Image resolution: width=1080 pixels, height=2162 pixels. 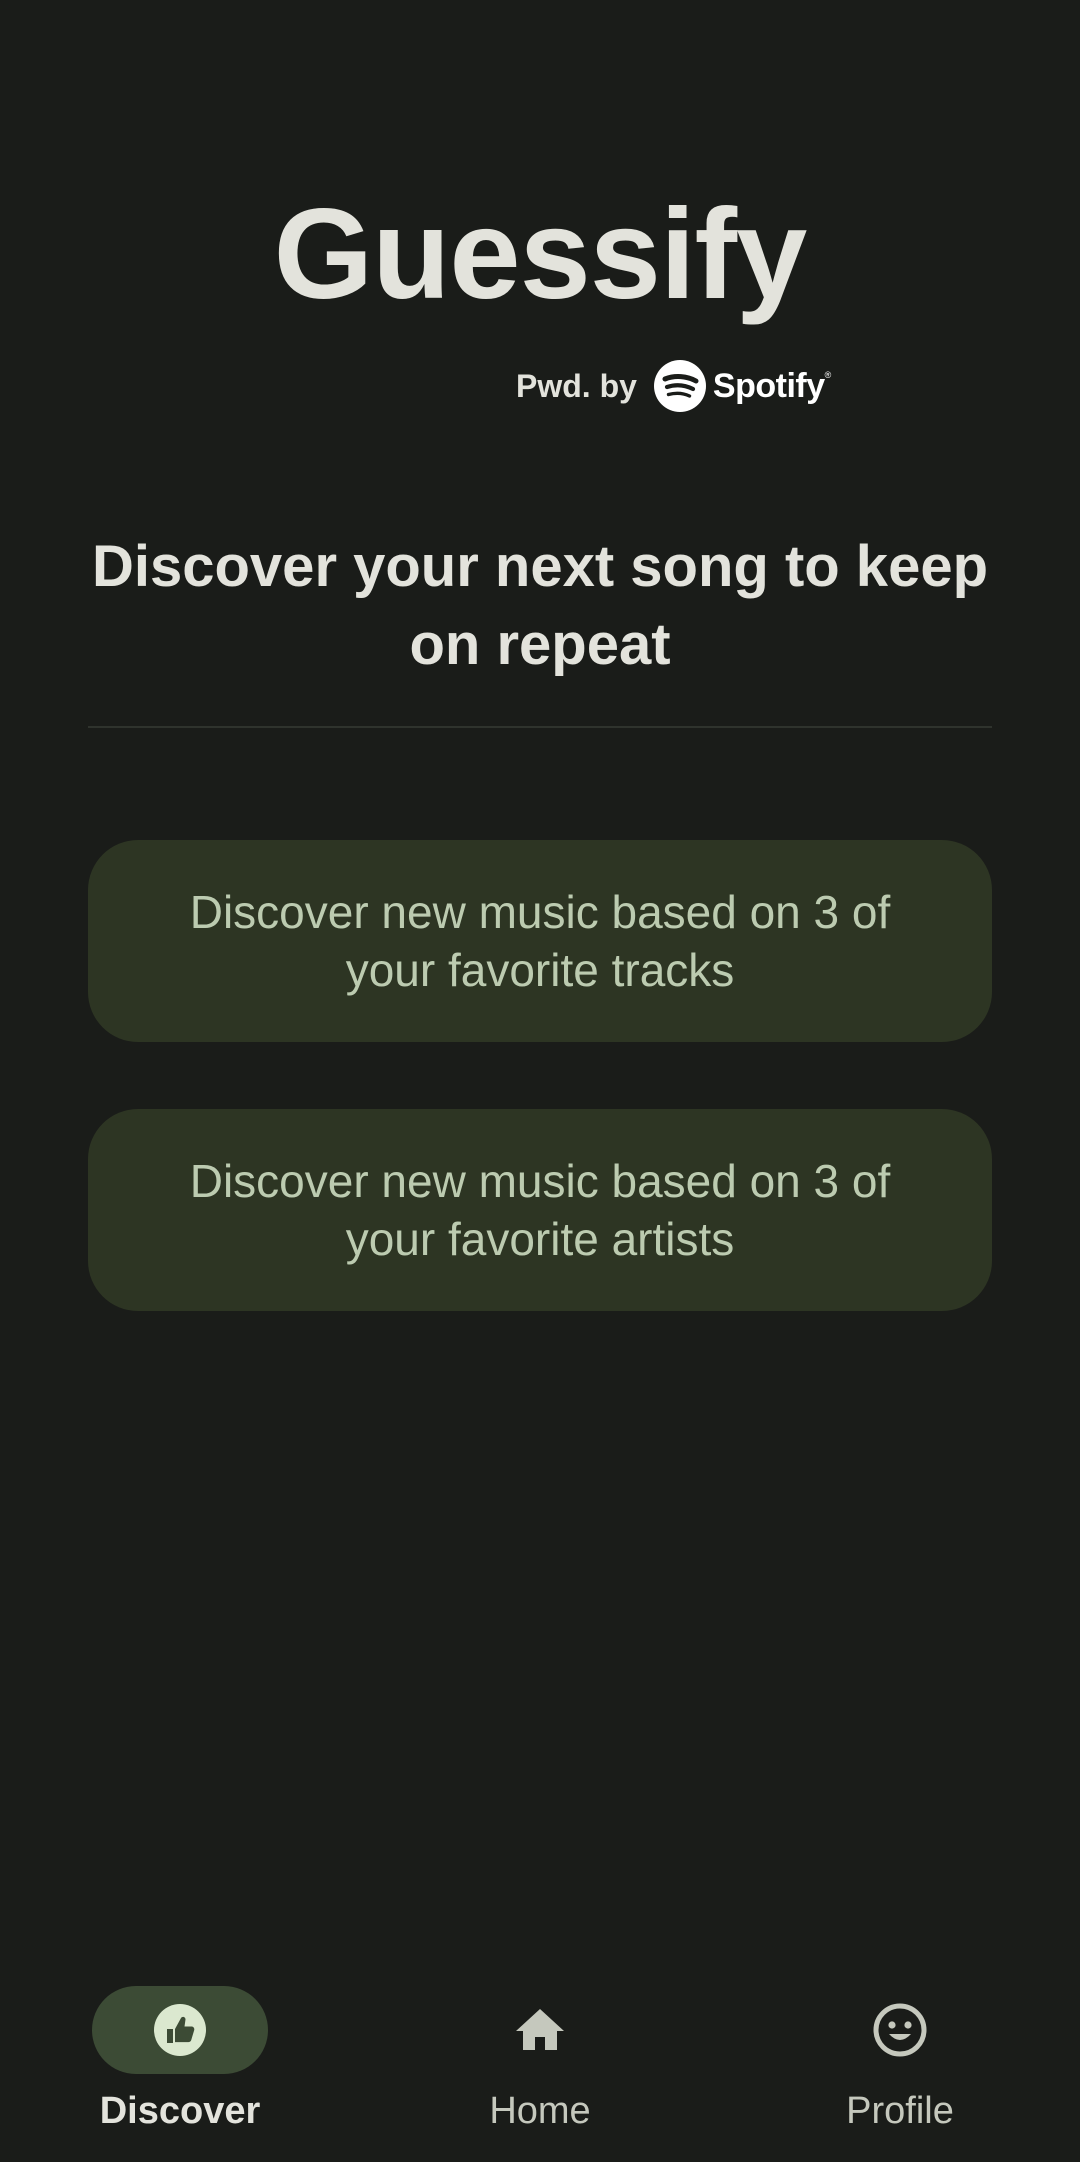 I want to click on nav-label-profile: Profile, so click(x=900, y=2111).